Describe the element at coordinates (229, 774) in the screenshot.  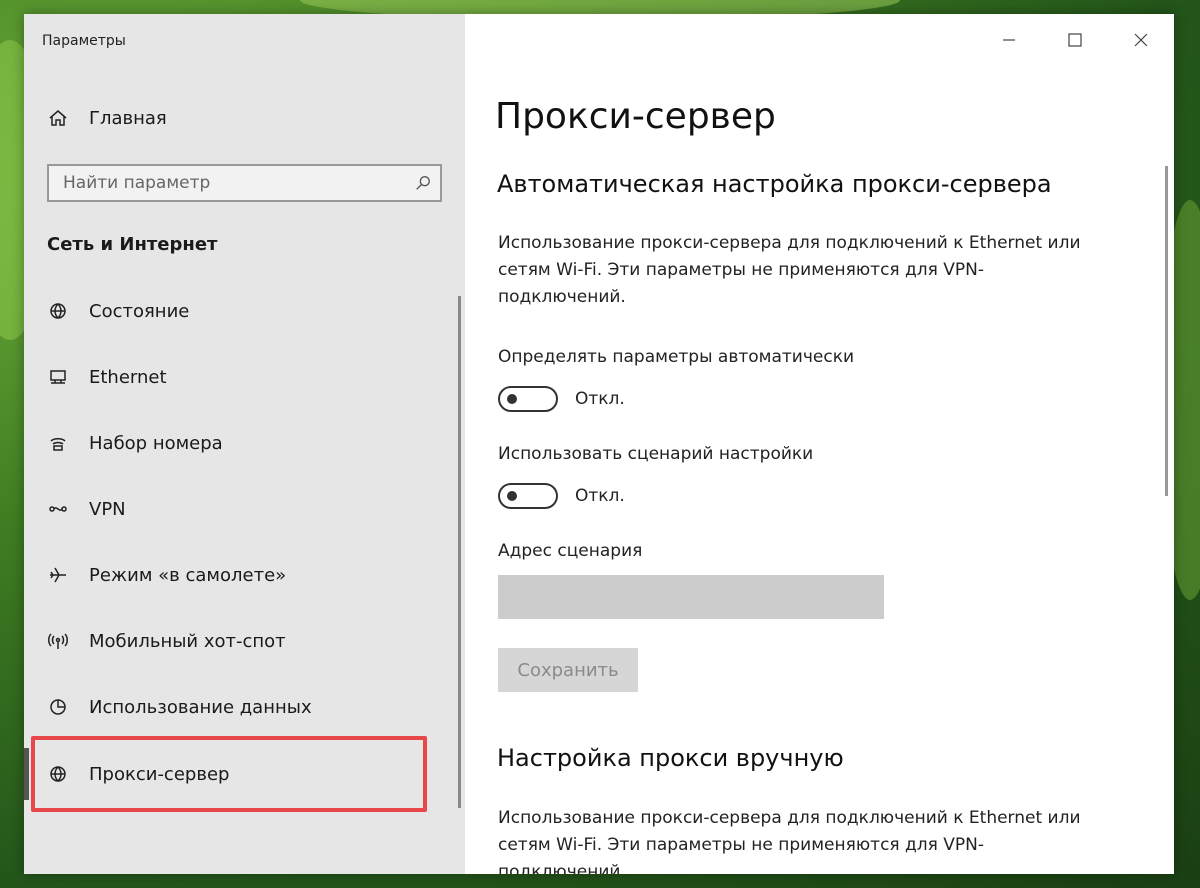
I see `highlight-frame` at that location.